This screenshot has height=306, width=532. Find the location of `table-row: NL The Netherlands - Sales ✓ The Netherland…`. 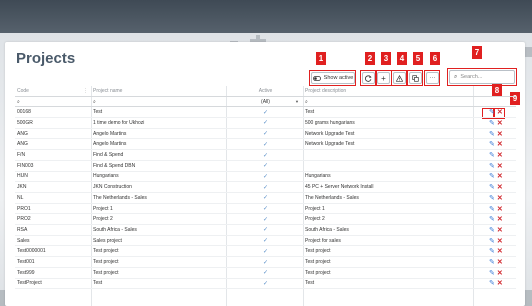

table-row: NL The Netherlands - Sales ✓ The Netherland… is located at coordinates (265, 198).